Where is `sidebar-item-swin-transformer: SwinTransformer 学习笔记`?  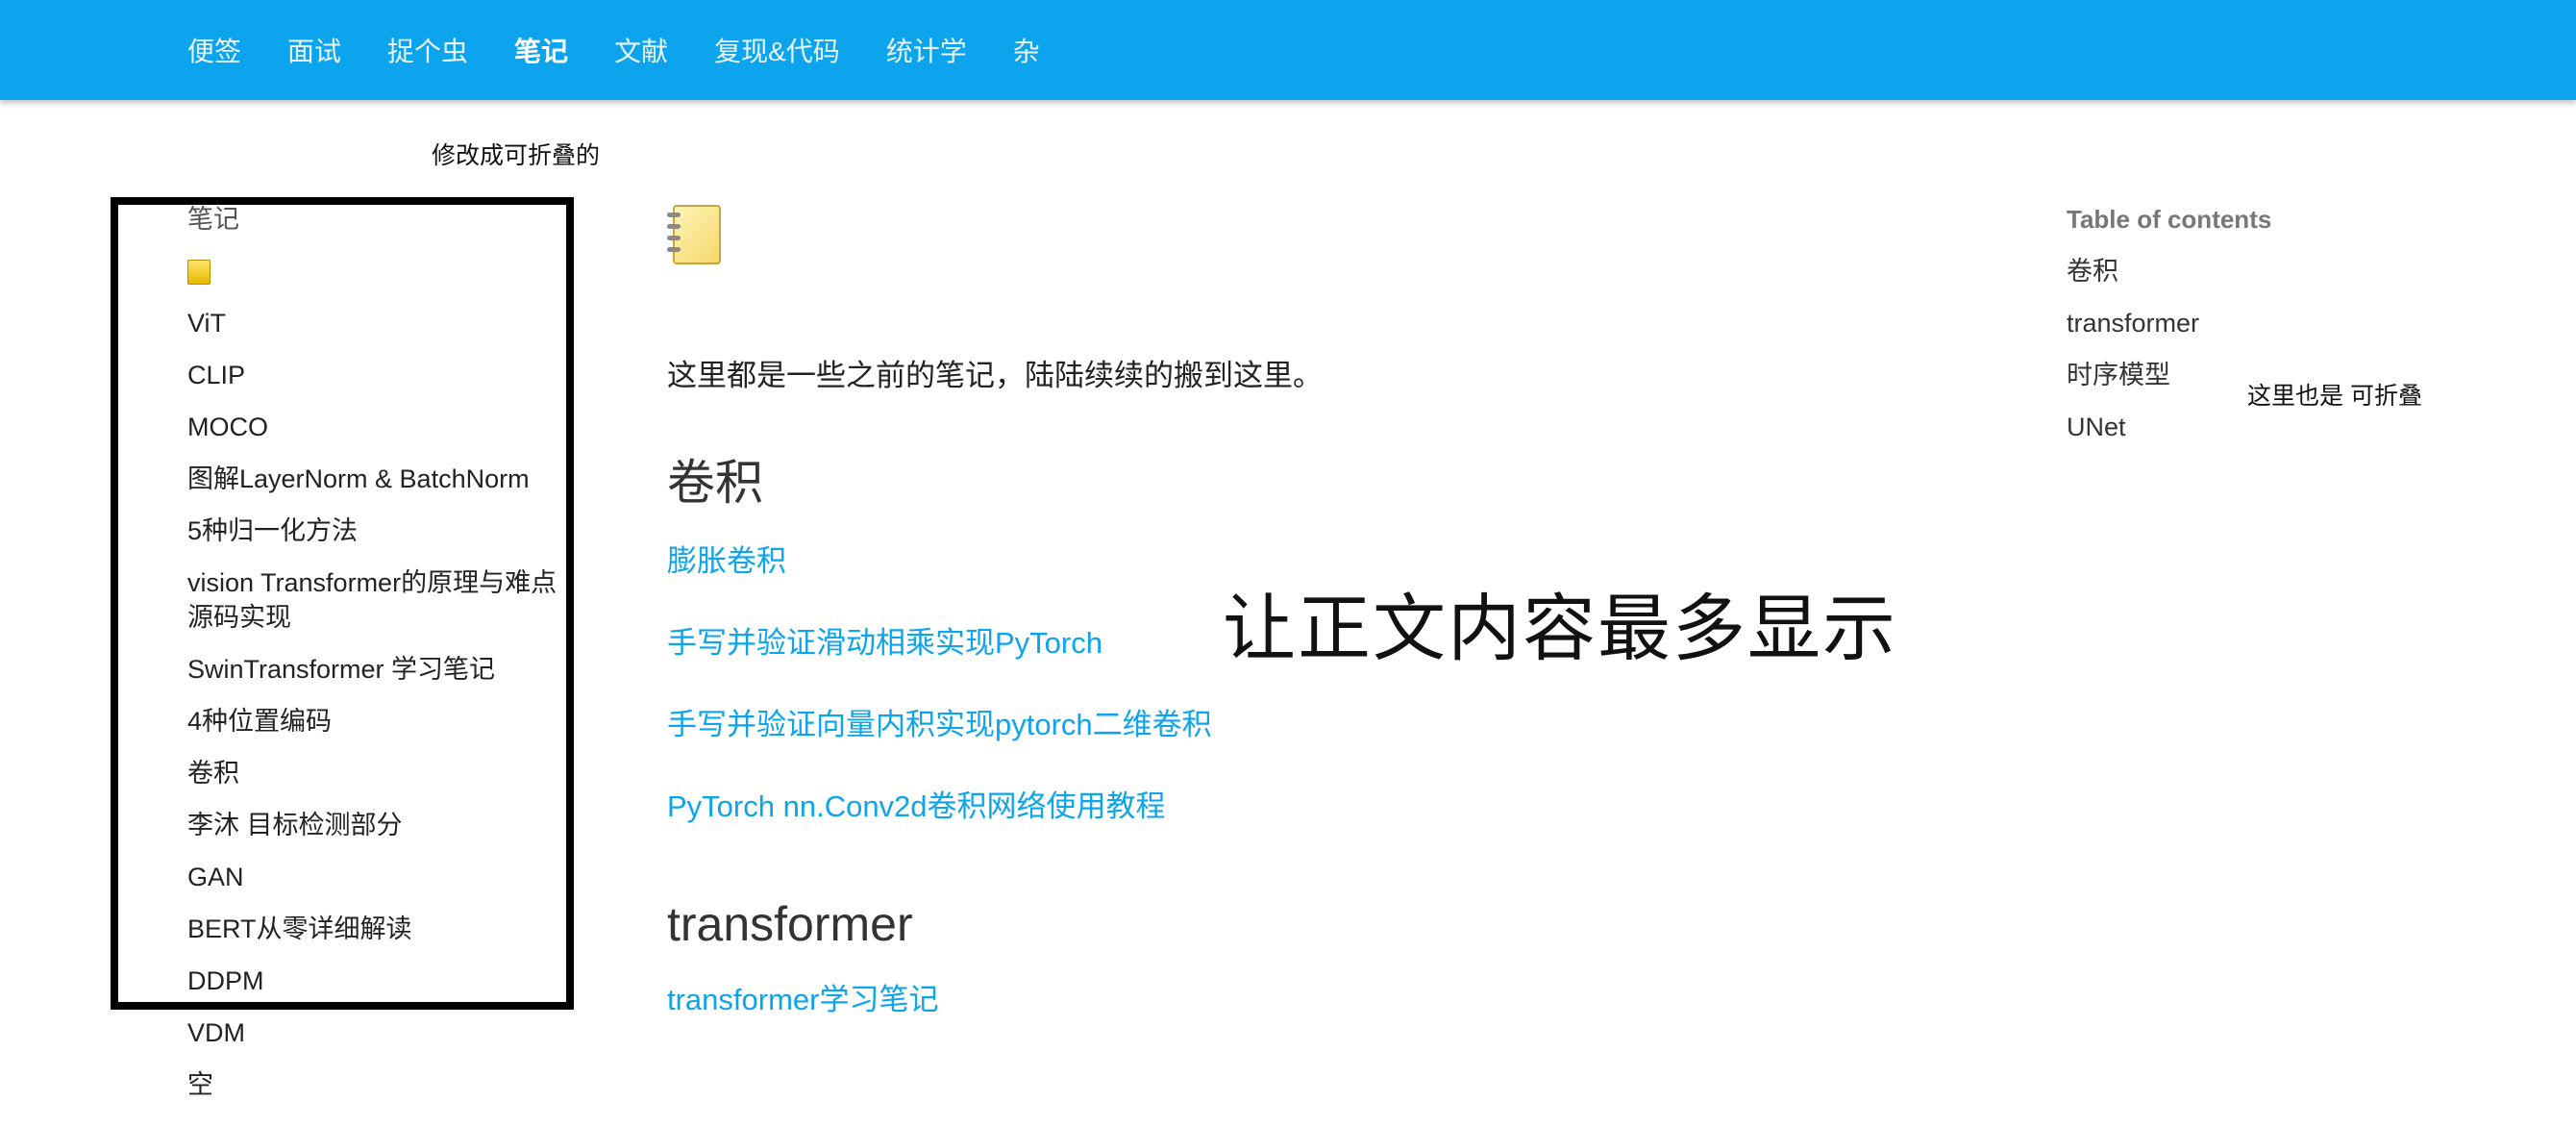
sidebar-item-swin-transformer: SwinTransformer 学习笔记 is located at coordinates (385, 669).